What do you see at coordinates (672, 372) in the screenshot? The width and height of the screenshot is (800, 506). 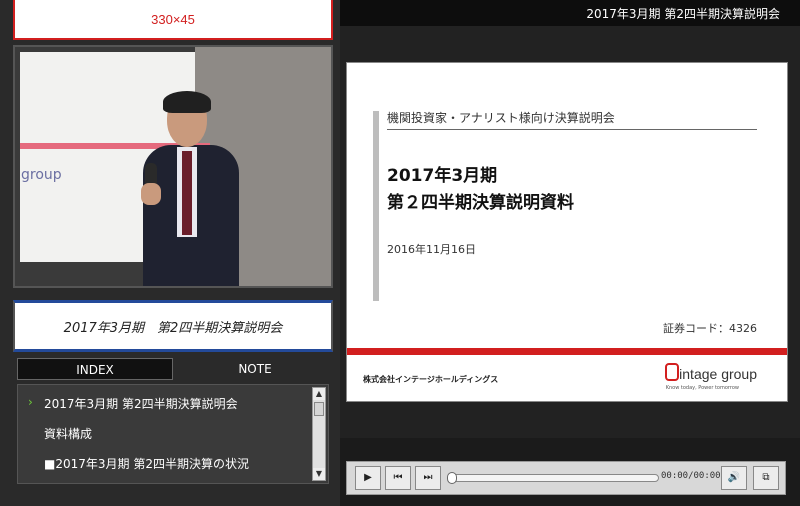 I see `intage-logo-icon` at bounding box center [672, 372].